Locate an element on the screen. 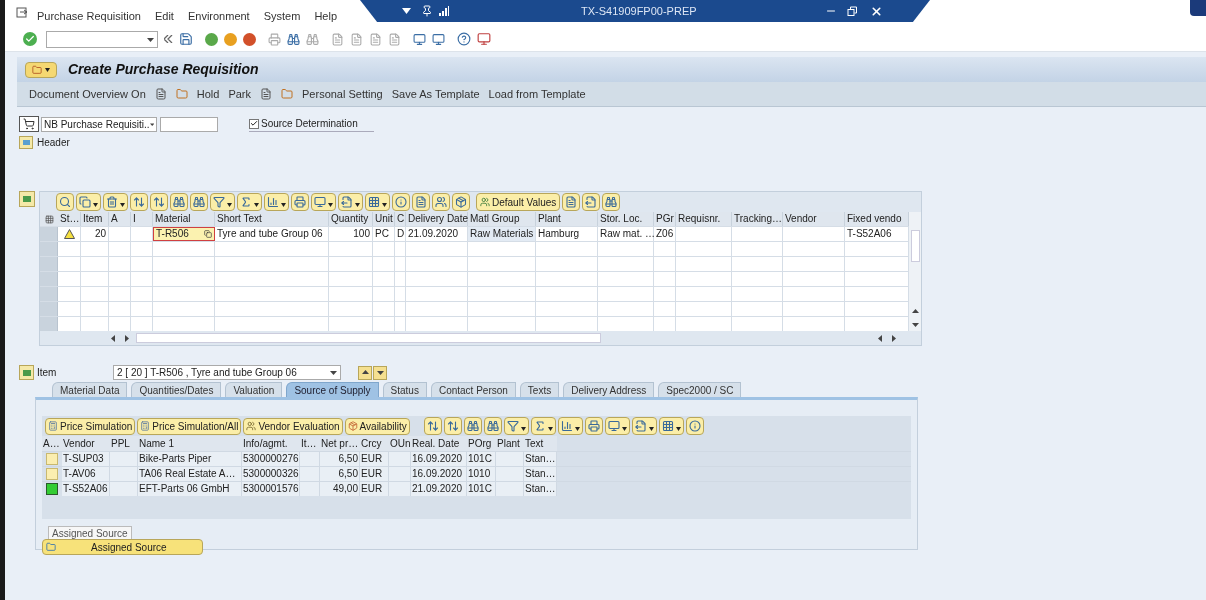 The image size is (1206, 600). toolbar-button: Personal Setting is located at coordinates (342, 94).